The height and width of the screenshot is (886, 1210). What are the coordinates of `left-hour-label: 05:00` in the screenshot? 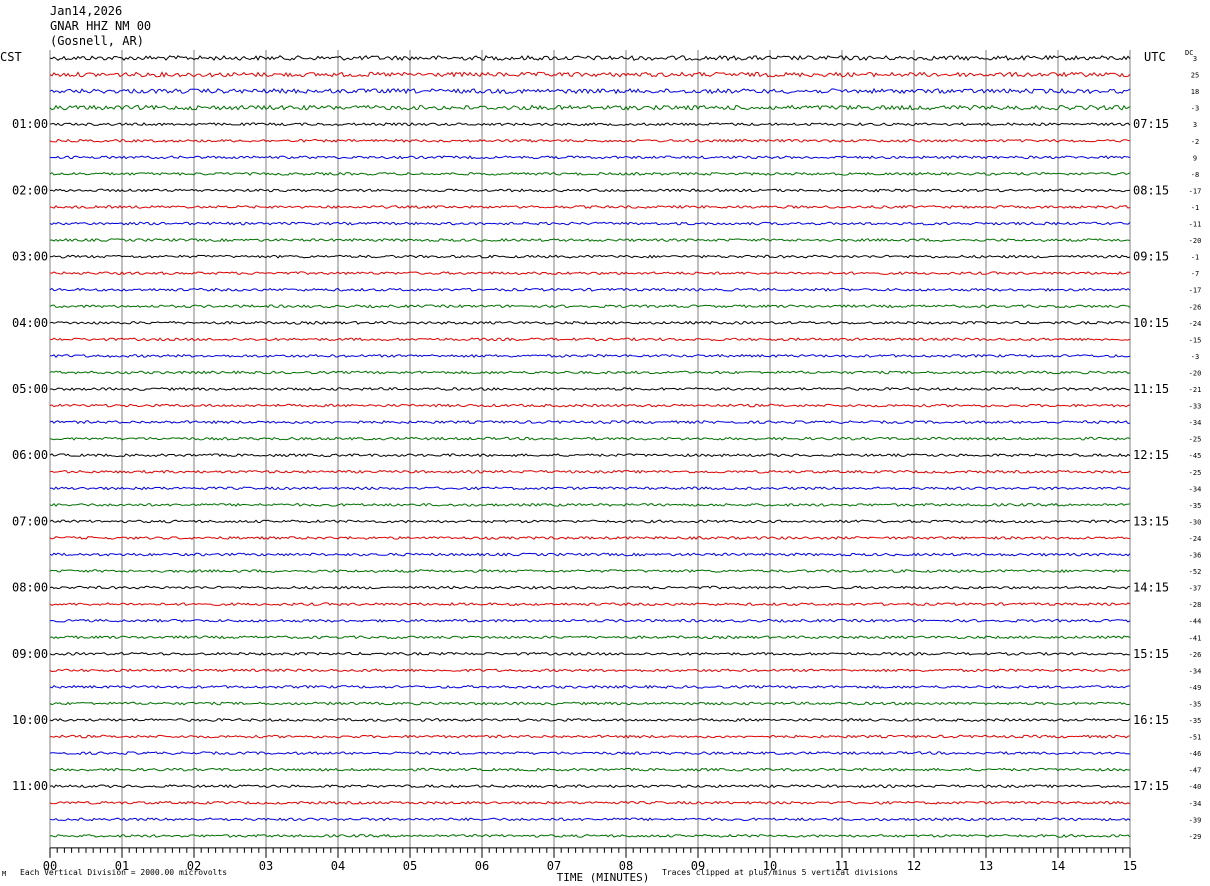 It's located at (30, 389).